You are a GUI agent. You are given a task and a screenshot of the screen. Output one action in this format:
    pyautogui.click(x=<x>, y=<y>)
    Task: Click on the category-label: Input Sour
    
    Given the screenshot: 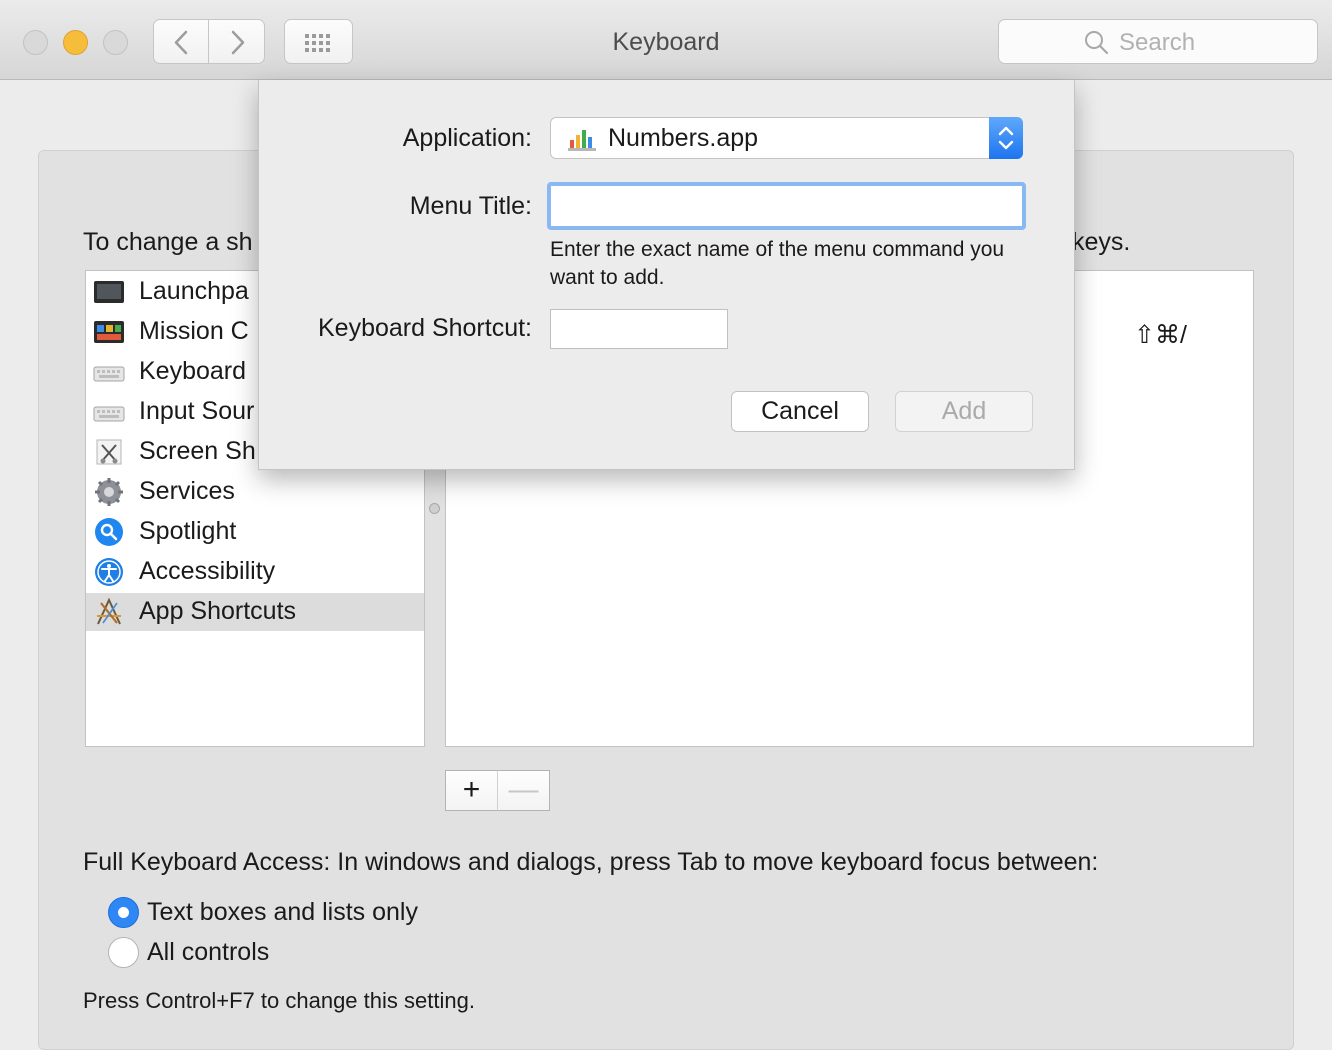 What is the action you would take?
    pyautogui.click(x=197, y=411)
    